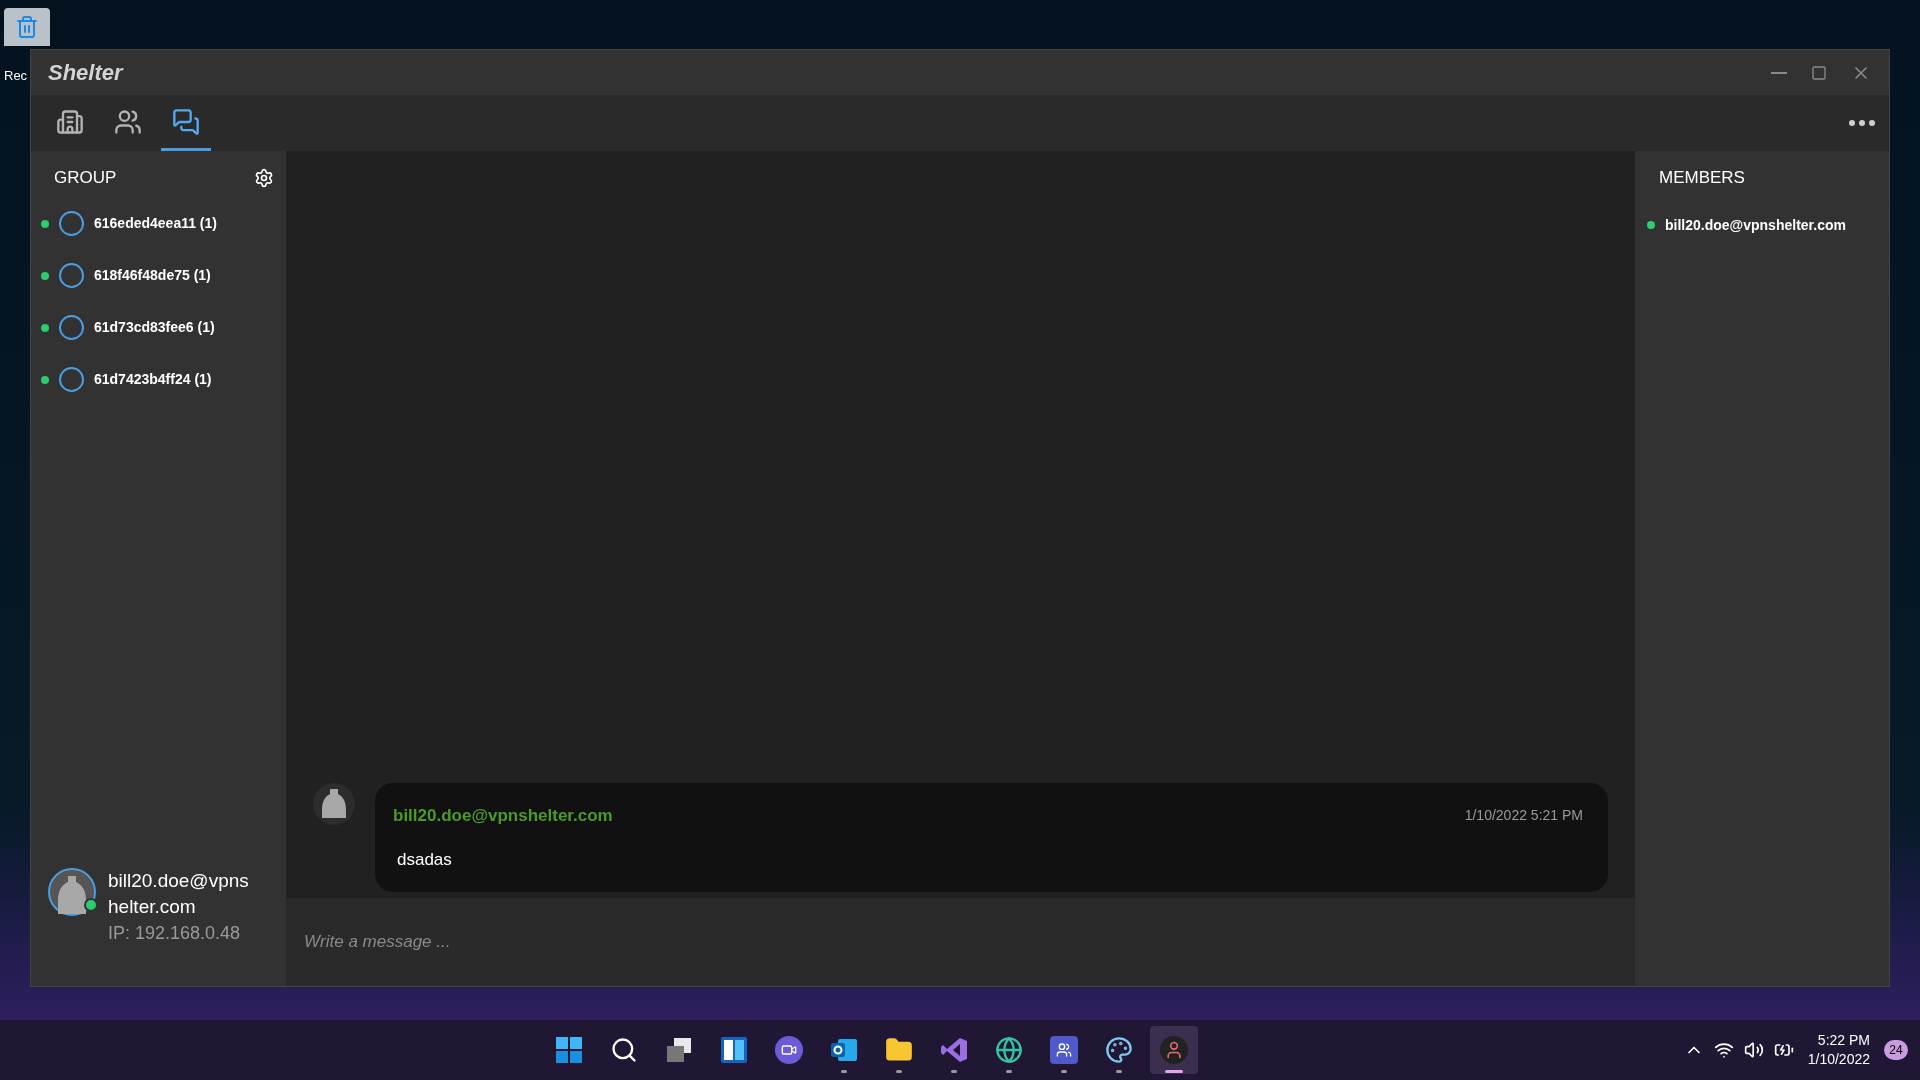 The width and height of the screenshot is (1920, 1080). I want to click on windows-logo-icon, so click(569, 1050).